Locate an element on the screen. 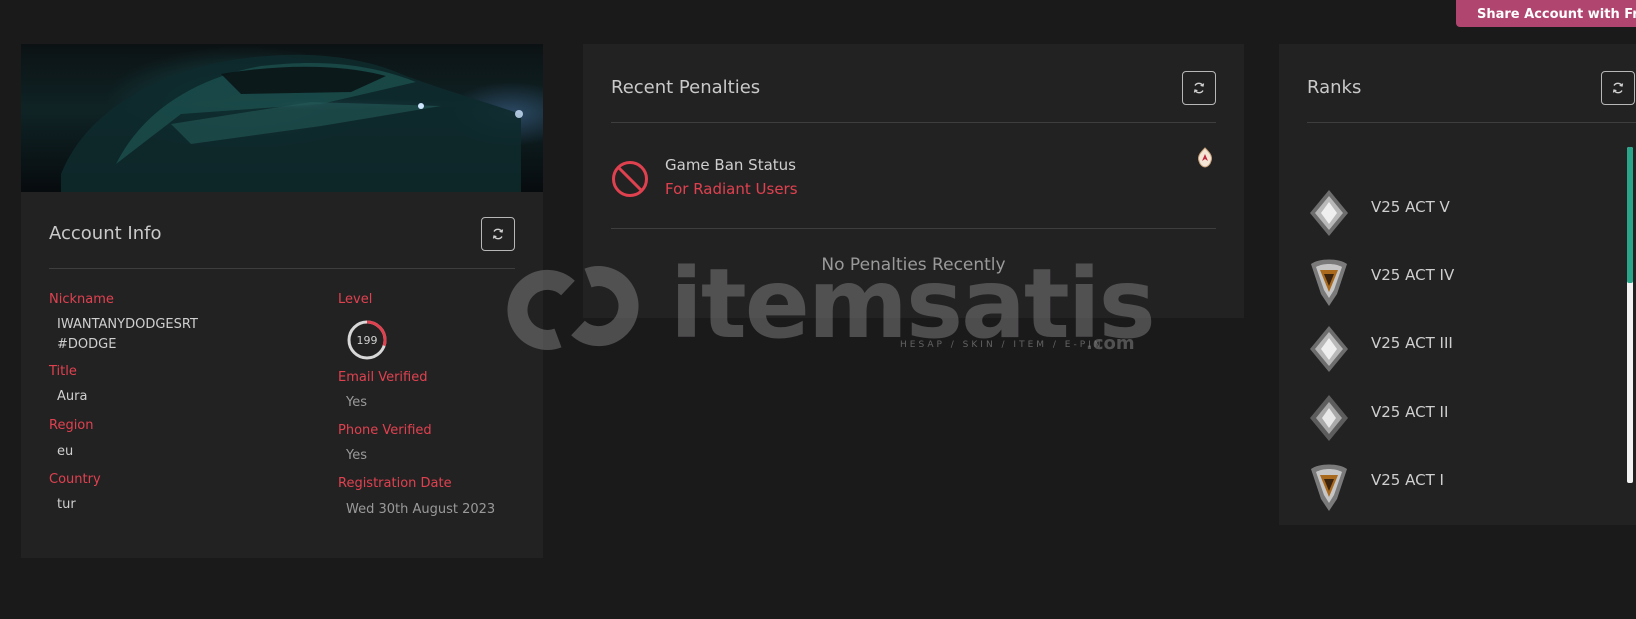  level-value: 199 is located at coordinates (367, 340).